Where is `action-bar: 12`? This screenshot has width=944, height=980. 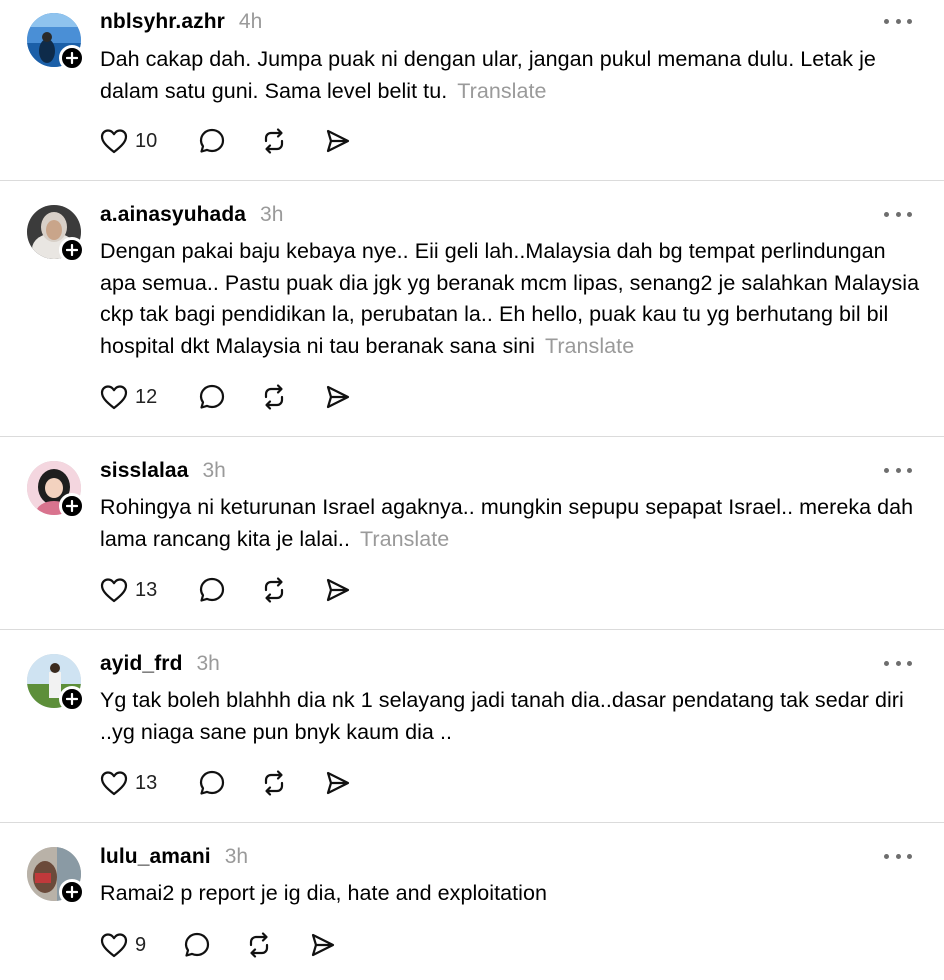 action-bar: 12 is located at coordinates (226, 397).